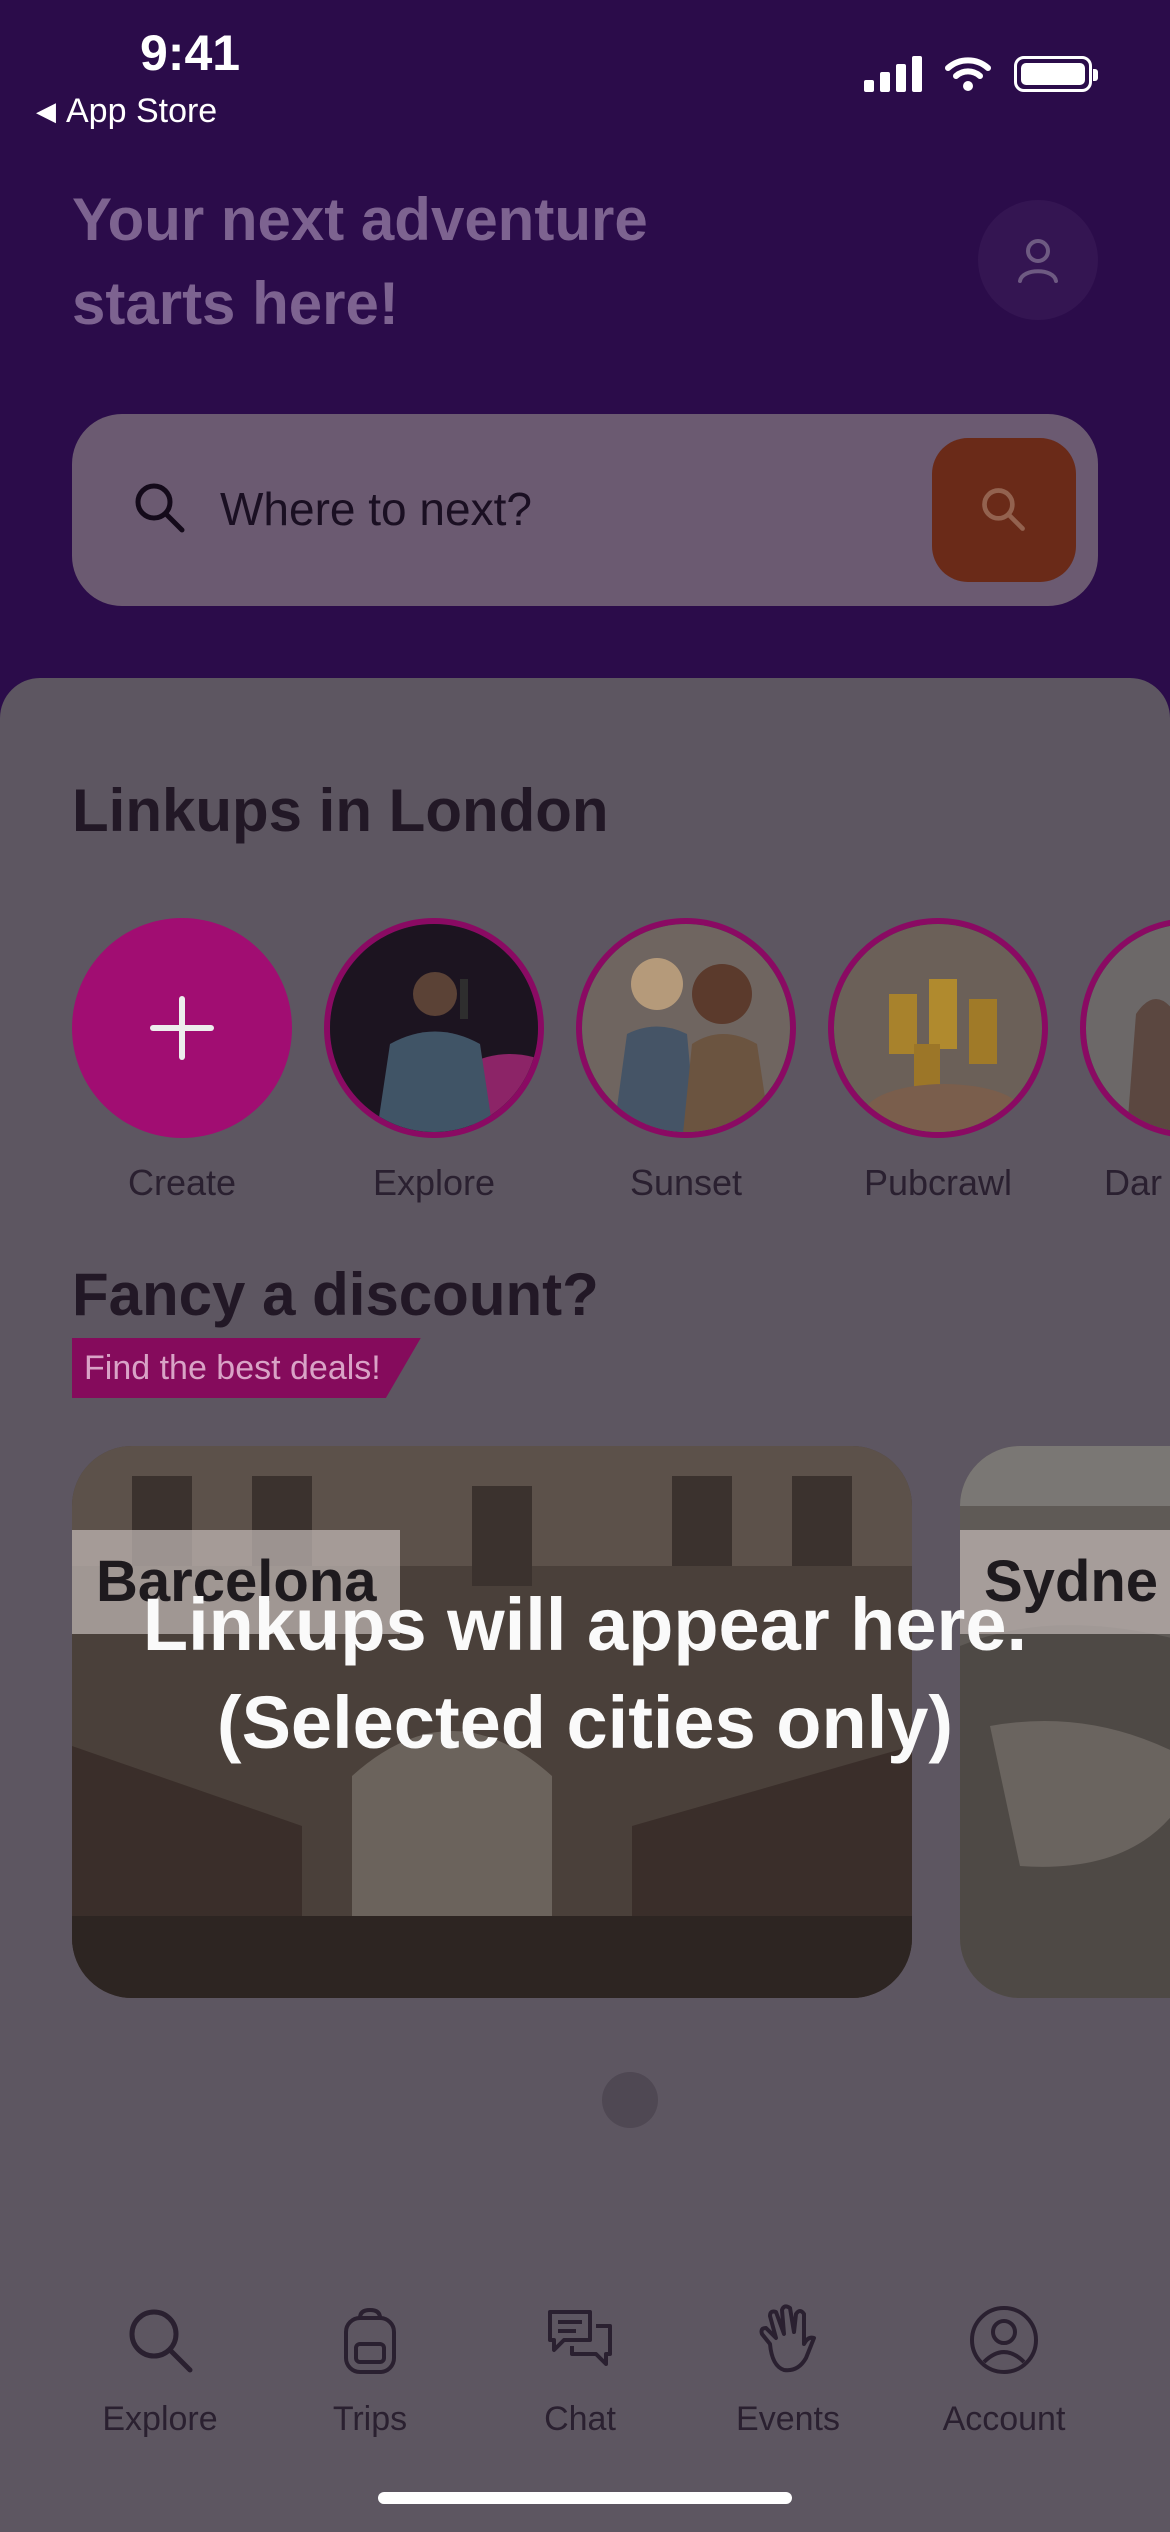 This screenshot has width=1170, height=2532. What do you see at coordinates (46, 111) in the screenshot?
I see `back-arrow-icon: ◀` at bounding box center [46, 111].